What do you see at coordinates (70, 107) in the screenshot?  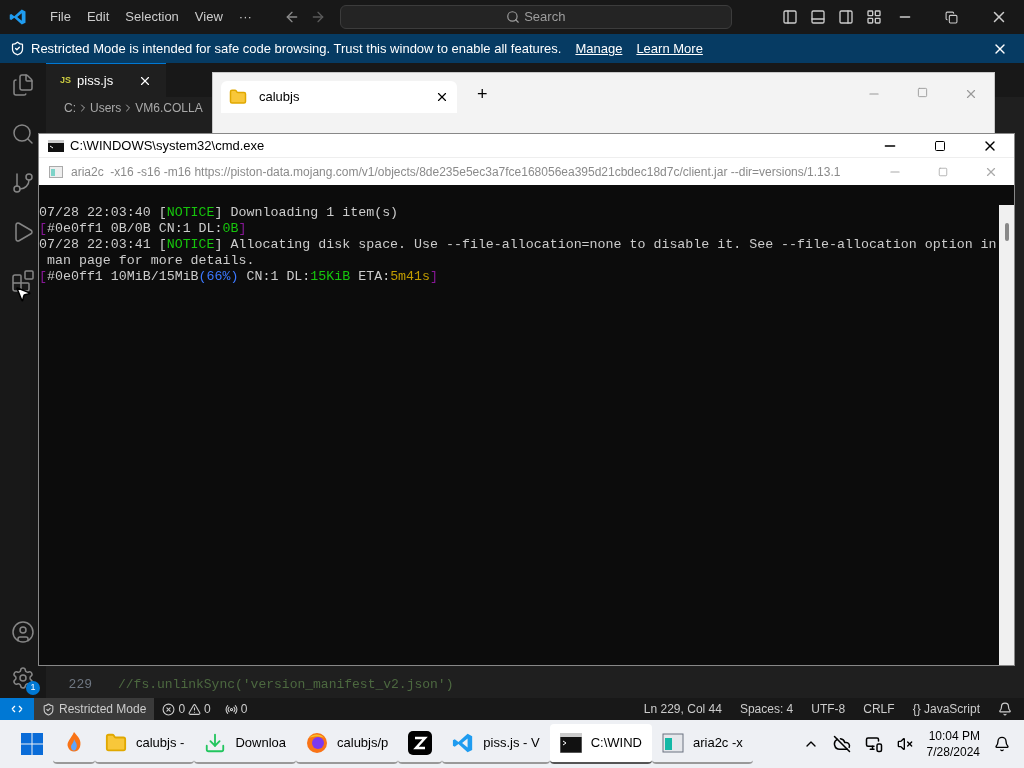 I see `breadcrumb-item: C:` at bounding box center [70, 107].